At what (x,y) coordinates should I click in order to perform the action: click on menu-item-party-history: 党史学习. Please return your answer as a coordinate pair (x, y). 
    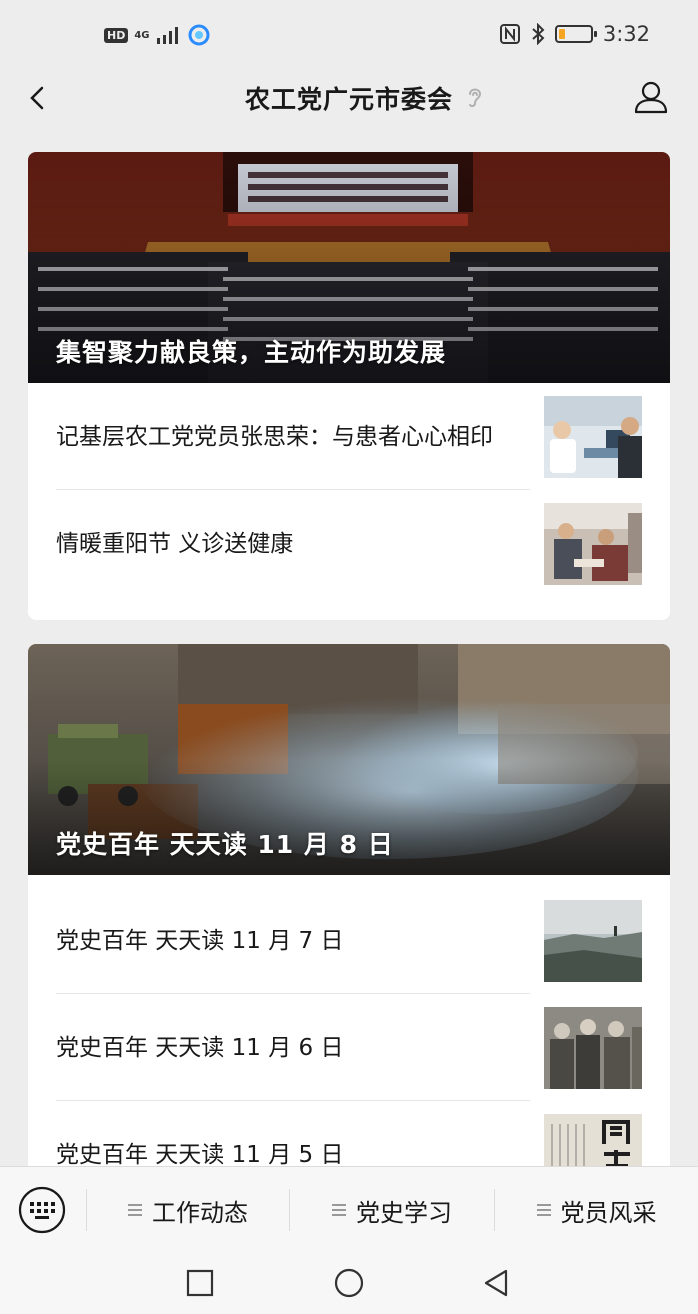
    Looking at the image, I should click on (392, 1210).